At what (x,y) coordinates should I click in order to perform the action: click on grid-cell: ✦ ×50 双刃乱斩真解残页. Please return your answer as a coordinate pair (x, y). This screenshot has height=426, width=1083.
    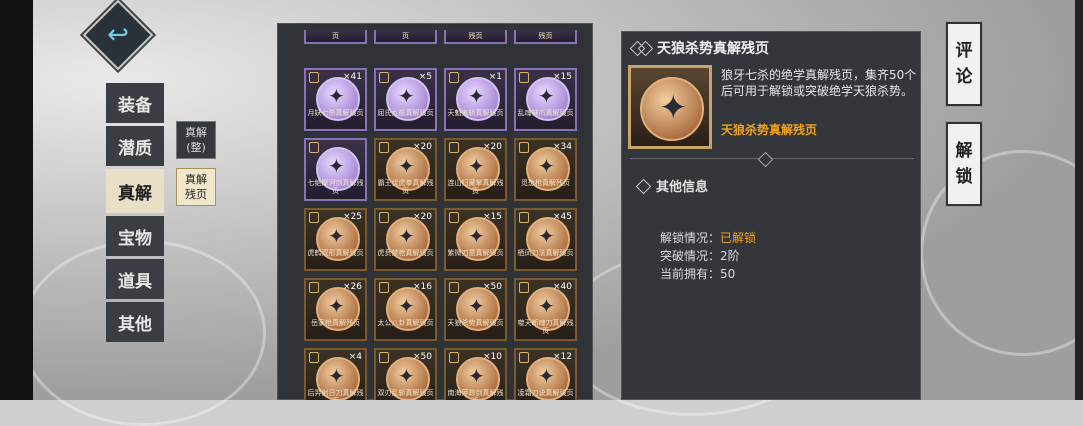
    Looking at the image, I should click on (405, 374).